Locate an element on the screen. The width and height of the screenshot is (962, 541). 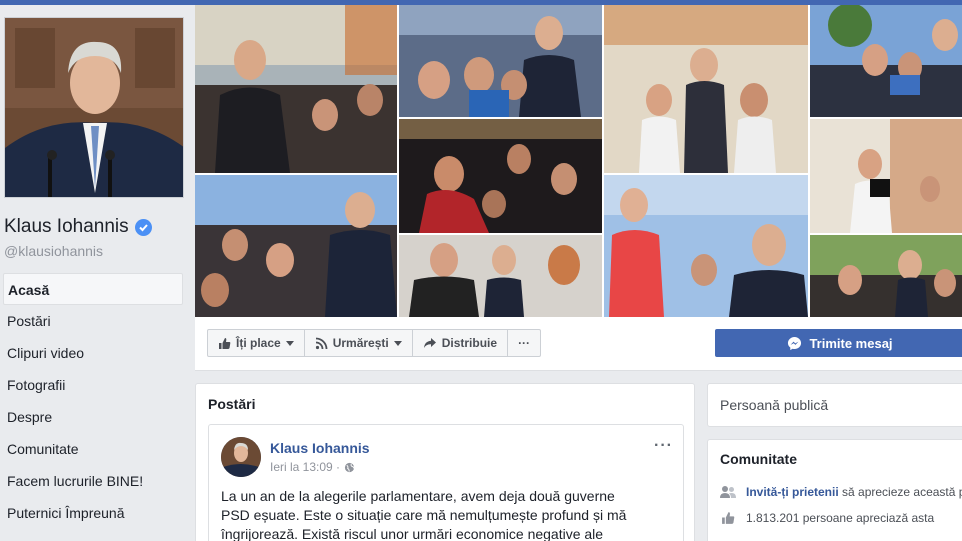
nav-item-facem-lucrurile-bine: Facem lucrurile BINE! is located at coordinates (92, 481).